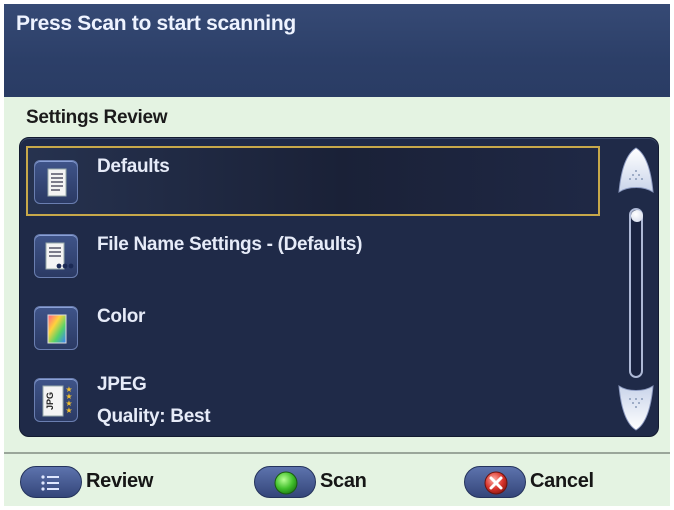 The height and width of the screenshot is (510, 674). What do you see at coordinates (56, 328) in the screenshot?
I see `color-gradient-icon` at bounding box center [56, 328].